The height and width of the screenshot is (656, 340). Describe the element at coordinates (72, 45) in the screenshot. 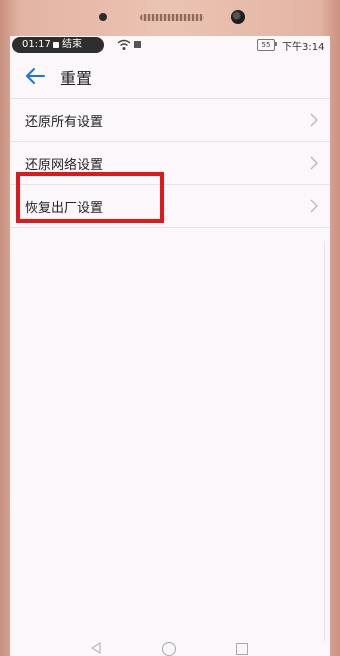

I see `record-end-button: 结束` at that location.